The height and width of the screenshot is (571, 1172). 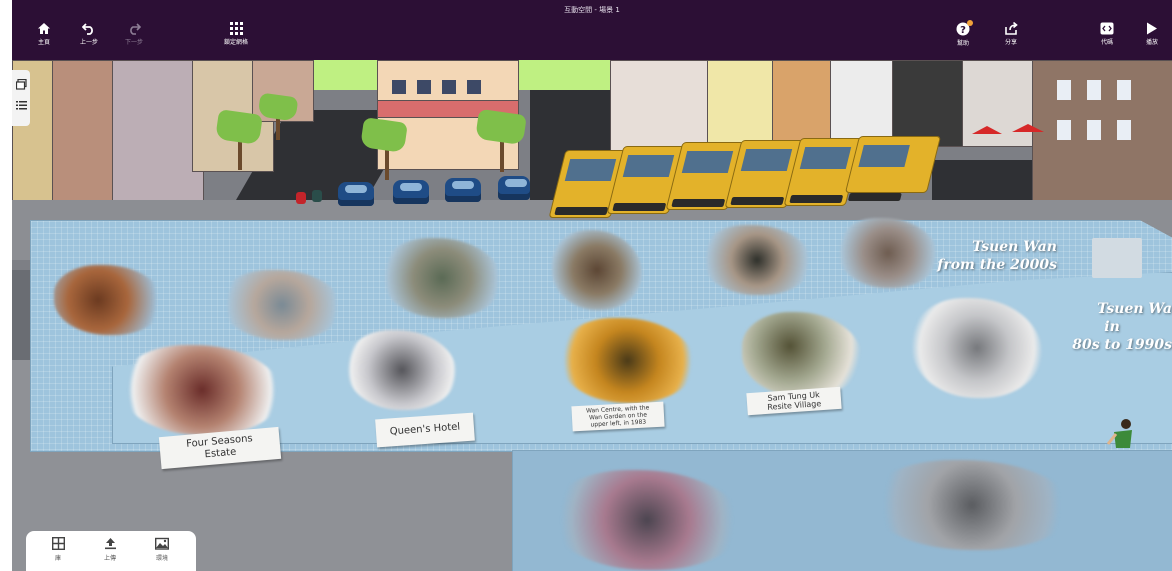 What do you see at coordinates (109, 558) in the screenshot?
I see `upload-label: 上傳` at bounding box center [109, 558].